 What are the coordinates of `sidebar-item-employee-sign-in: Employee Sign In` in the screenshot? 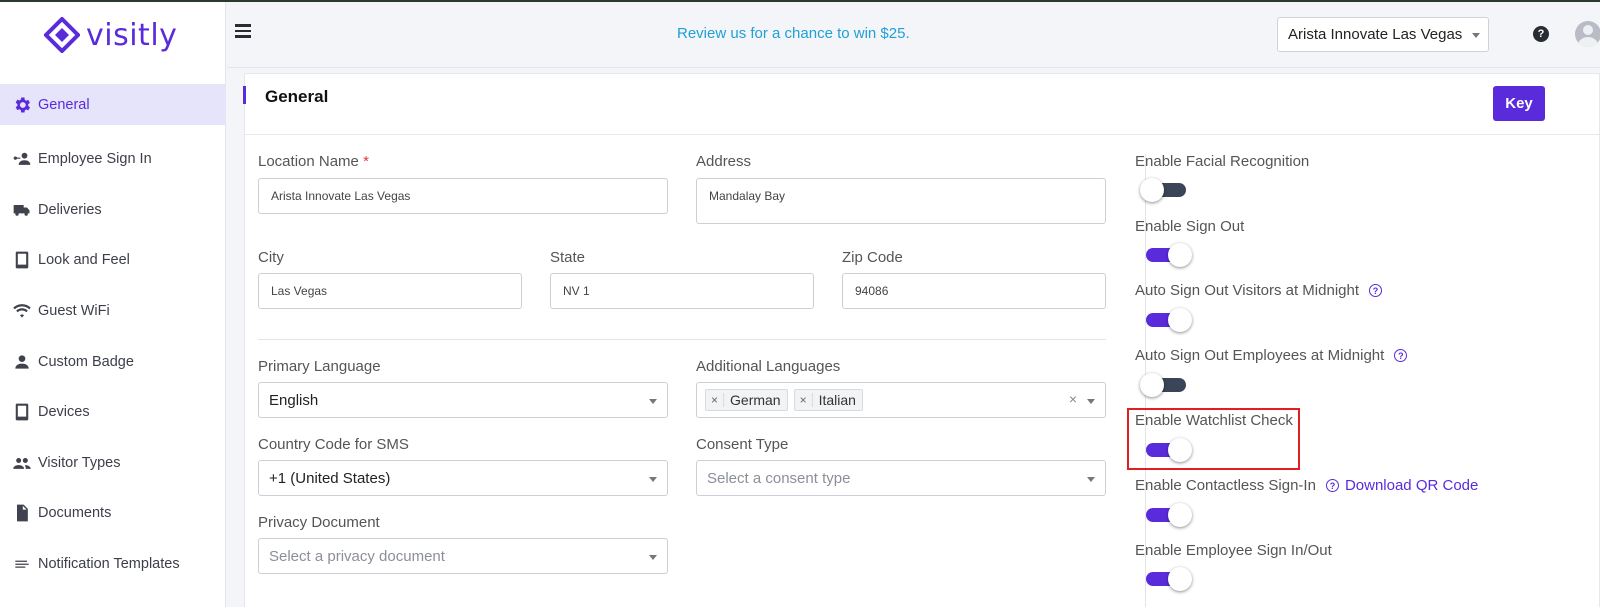 It's located at (113, 159).